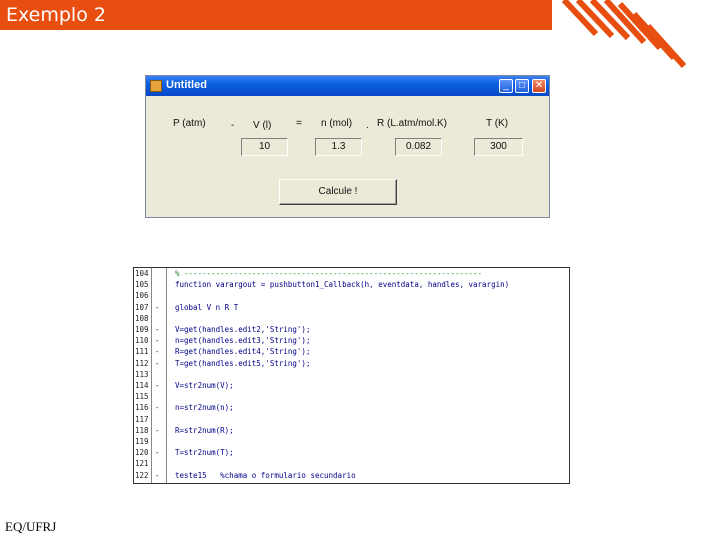  Describe the element at coordinates (142, 273) in the screenshot. I see `line-number: 104` at that location.